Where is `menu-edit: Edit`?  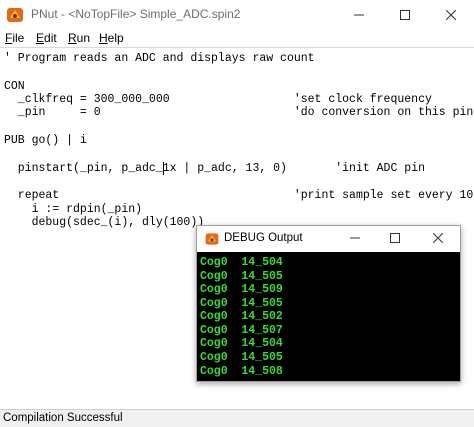
menu-edit: Edit is located at coordinates (46, 38).